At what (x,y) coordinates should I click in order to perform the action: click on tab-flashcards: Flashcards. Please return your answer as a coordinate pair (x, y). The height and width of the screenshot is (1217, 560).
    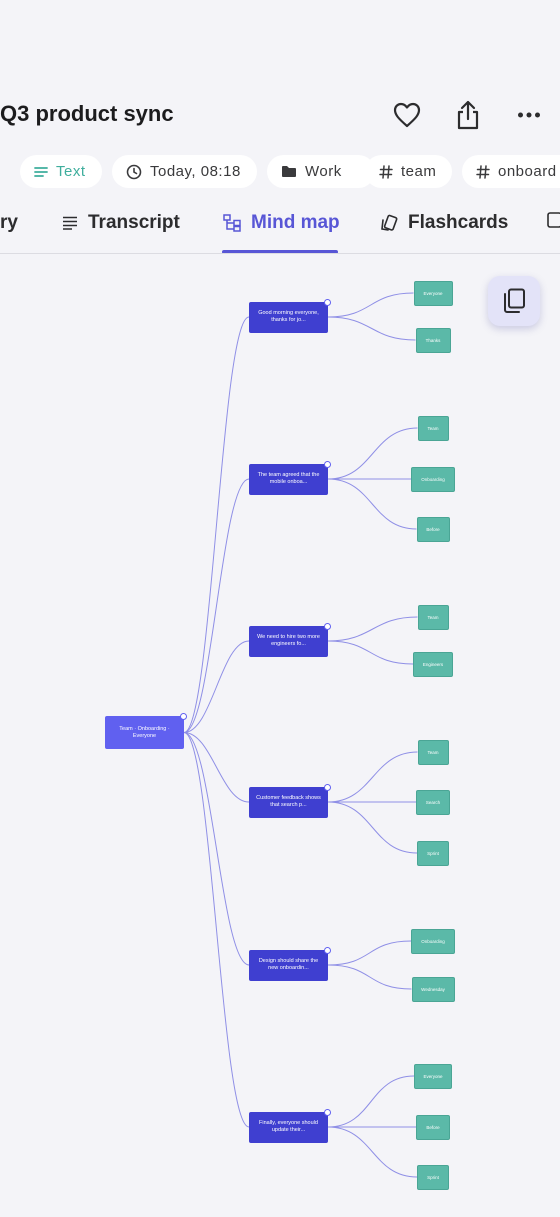
    Looking at the image, I should click on (444, 223).